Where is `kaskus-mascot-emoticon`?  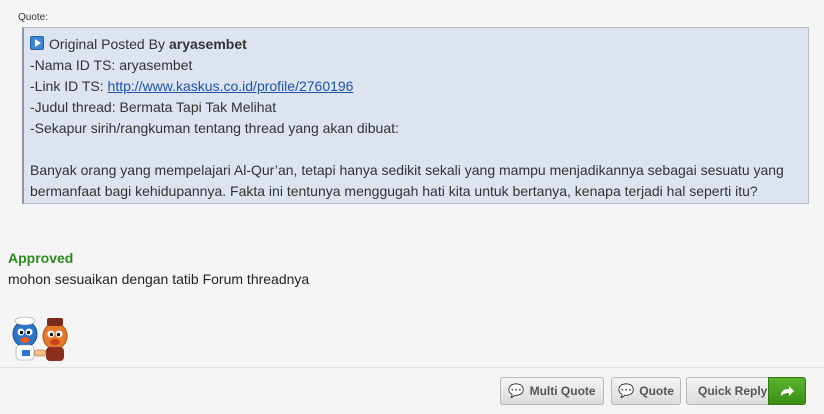
kaskus-mascot-emoticon is located at coordinates (40, 338).